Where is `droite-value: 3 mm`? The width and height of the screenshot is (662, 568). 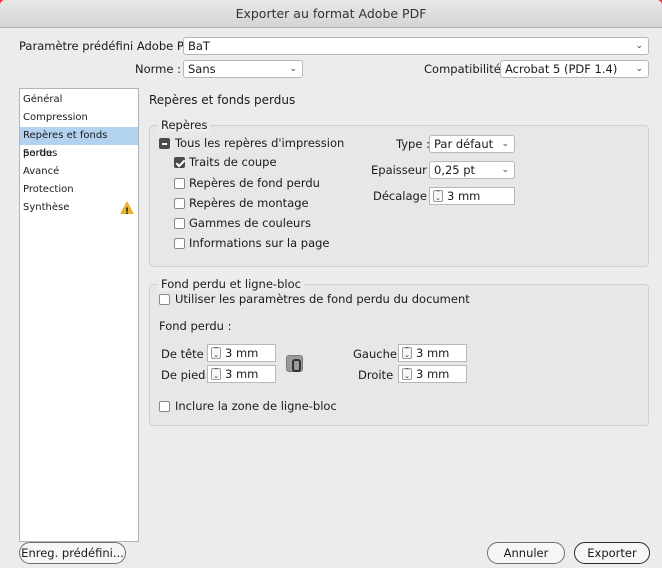 droite-value: 3 mm is located at coordinates (433, 374).